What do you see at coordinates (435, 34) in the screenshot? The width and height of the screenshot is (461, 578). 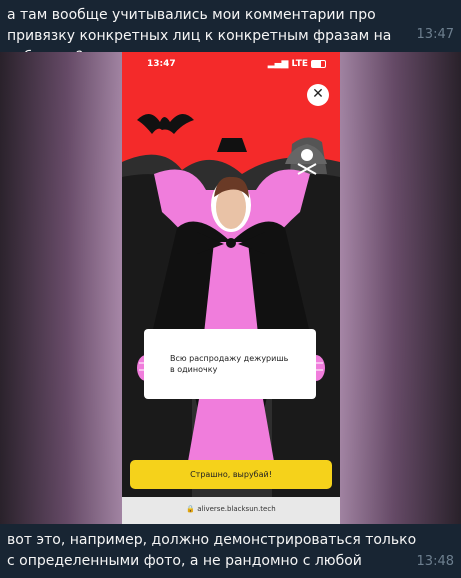 I see `message-time: 13:47` at bounding box center [435, 34].